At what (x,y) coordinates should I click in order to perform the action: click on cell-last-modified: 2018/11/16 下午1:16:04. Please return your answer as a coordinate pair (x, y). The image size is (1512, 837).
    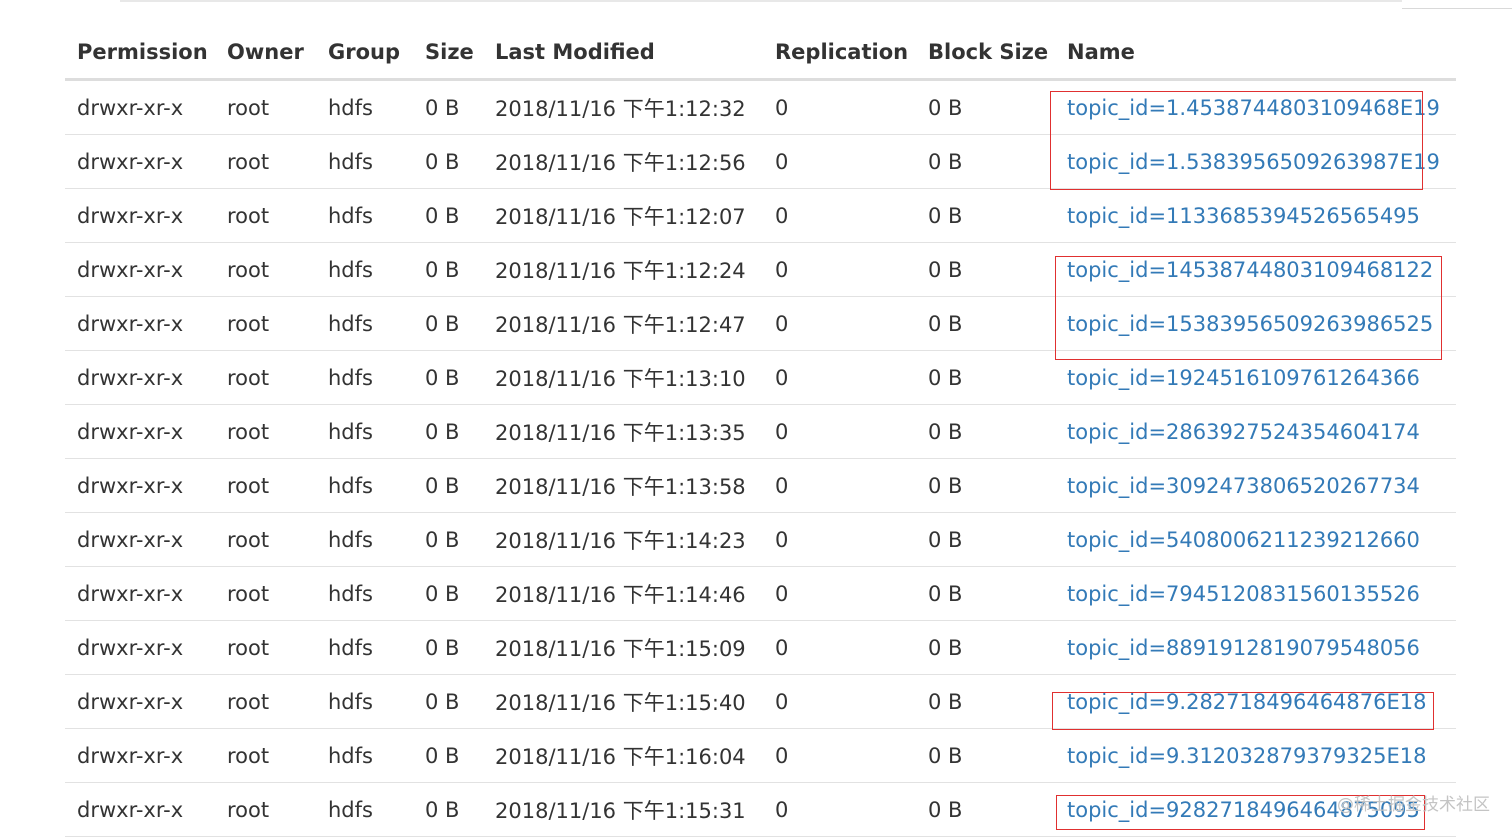
    Looking at the image, I should click on (623, 755).